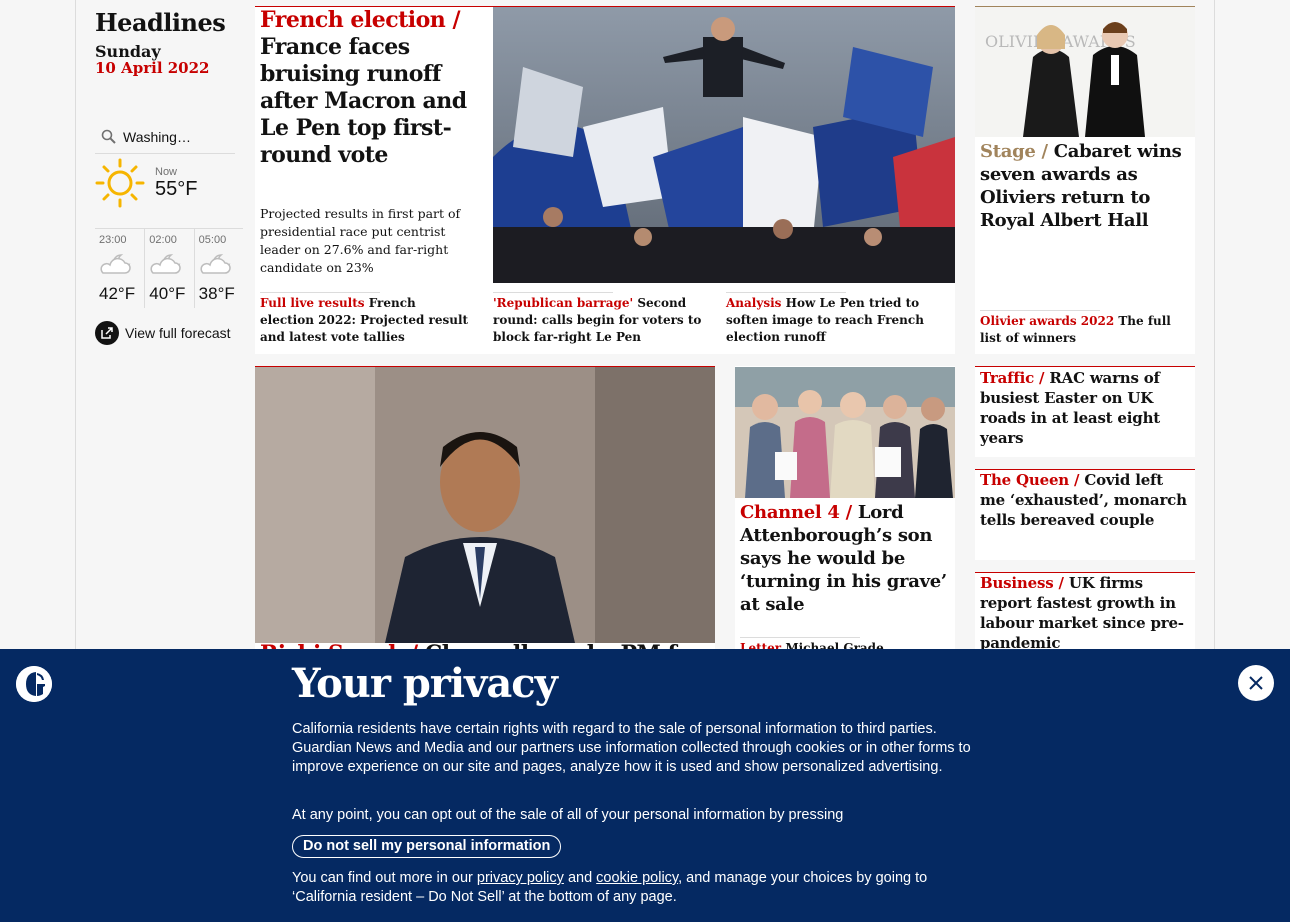  I want to click on privacy-title: Your privacy, so click(425, 683).